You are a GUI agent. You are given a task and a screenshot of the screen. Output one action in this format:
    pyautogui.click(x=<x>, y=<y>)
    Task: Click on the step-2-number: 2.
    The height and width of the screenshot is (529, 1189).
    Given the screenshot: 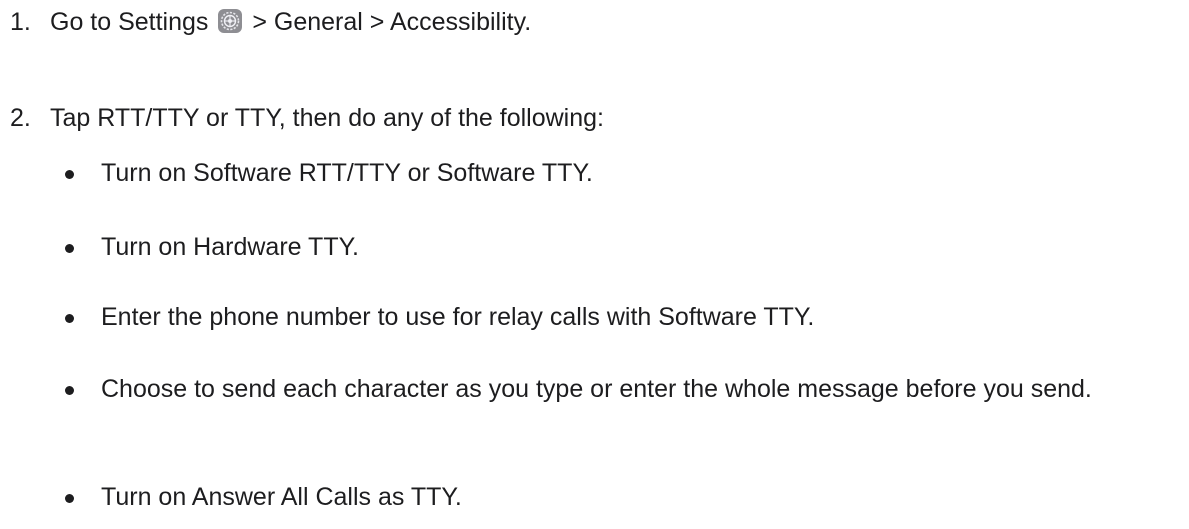 What is the action you would take?
    pyautogui.click(x=20, y=118)
    